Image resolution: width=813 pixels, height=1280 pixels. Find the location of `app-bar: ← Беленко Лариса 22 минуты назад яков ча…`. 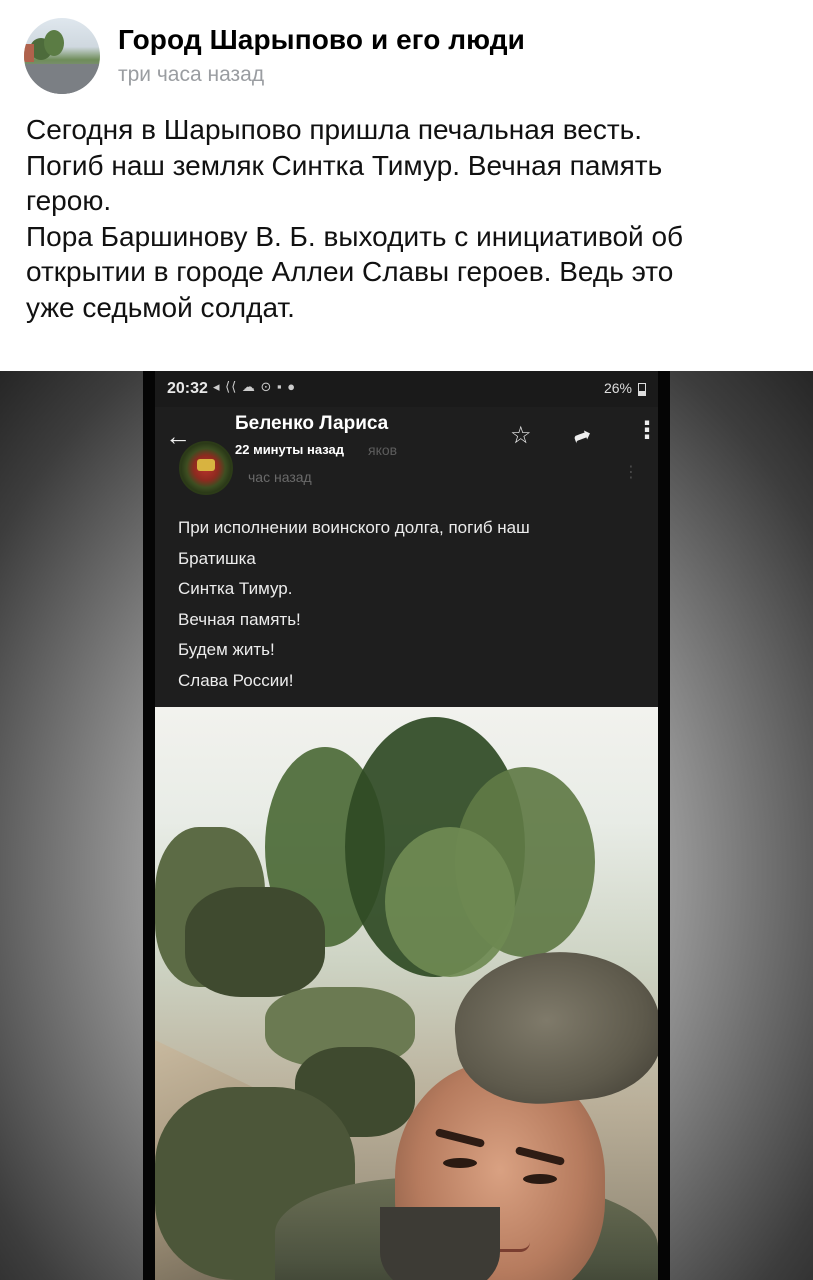

app-bar: ← Беленко Лариса 22 минуты назад яков ча… is located at coordinates (407, 451).